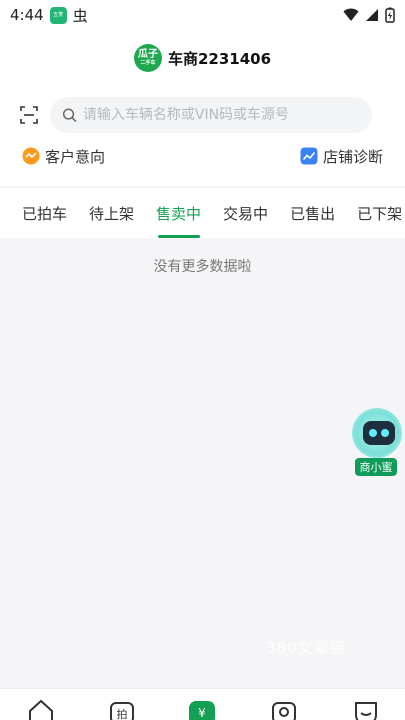  What do you see at coordinates (376, 467) in the screenshot?
I see `assistant-label: 商小蜜` at bounding box center [376, 467].